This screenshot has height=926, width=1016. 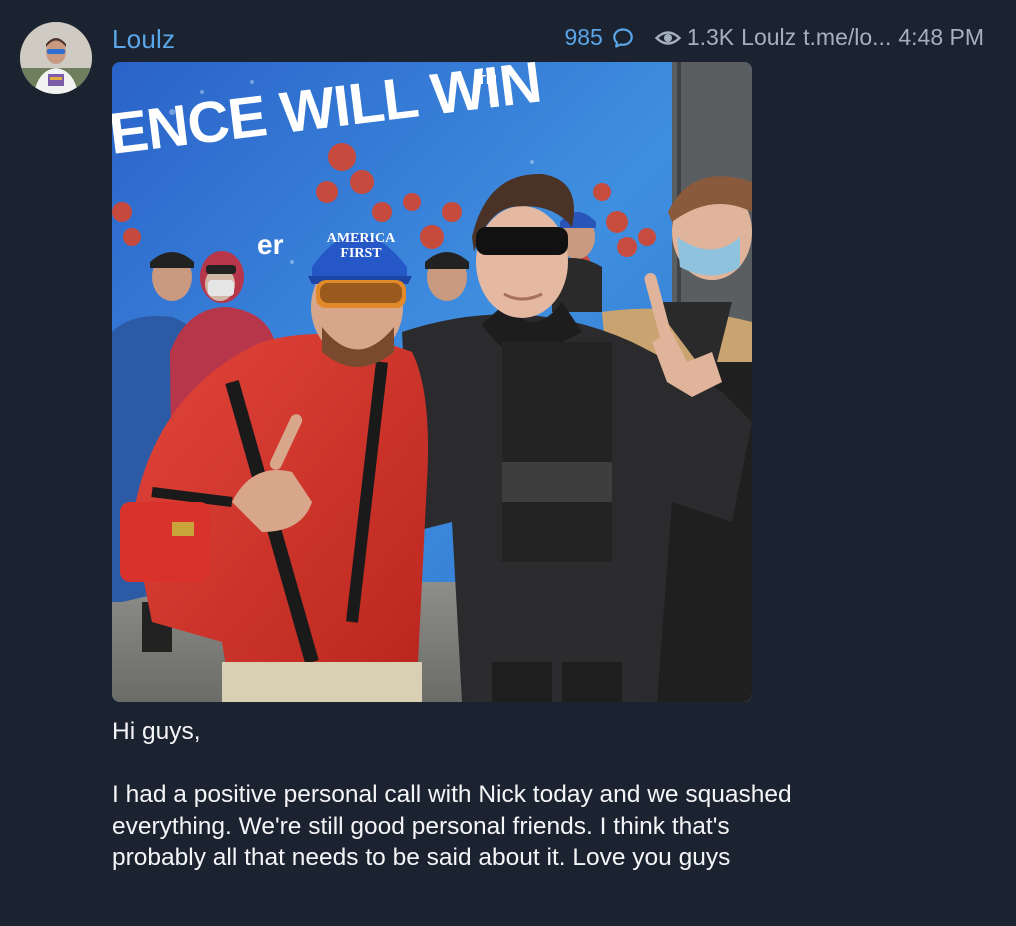 What do you see at coordinates (270, 244) in the screenshot?
I see `banner-partial-text: er` at bounding box center [270, 244].